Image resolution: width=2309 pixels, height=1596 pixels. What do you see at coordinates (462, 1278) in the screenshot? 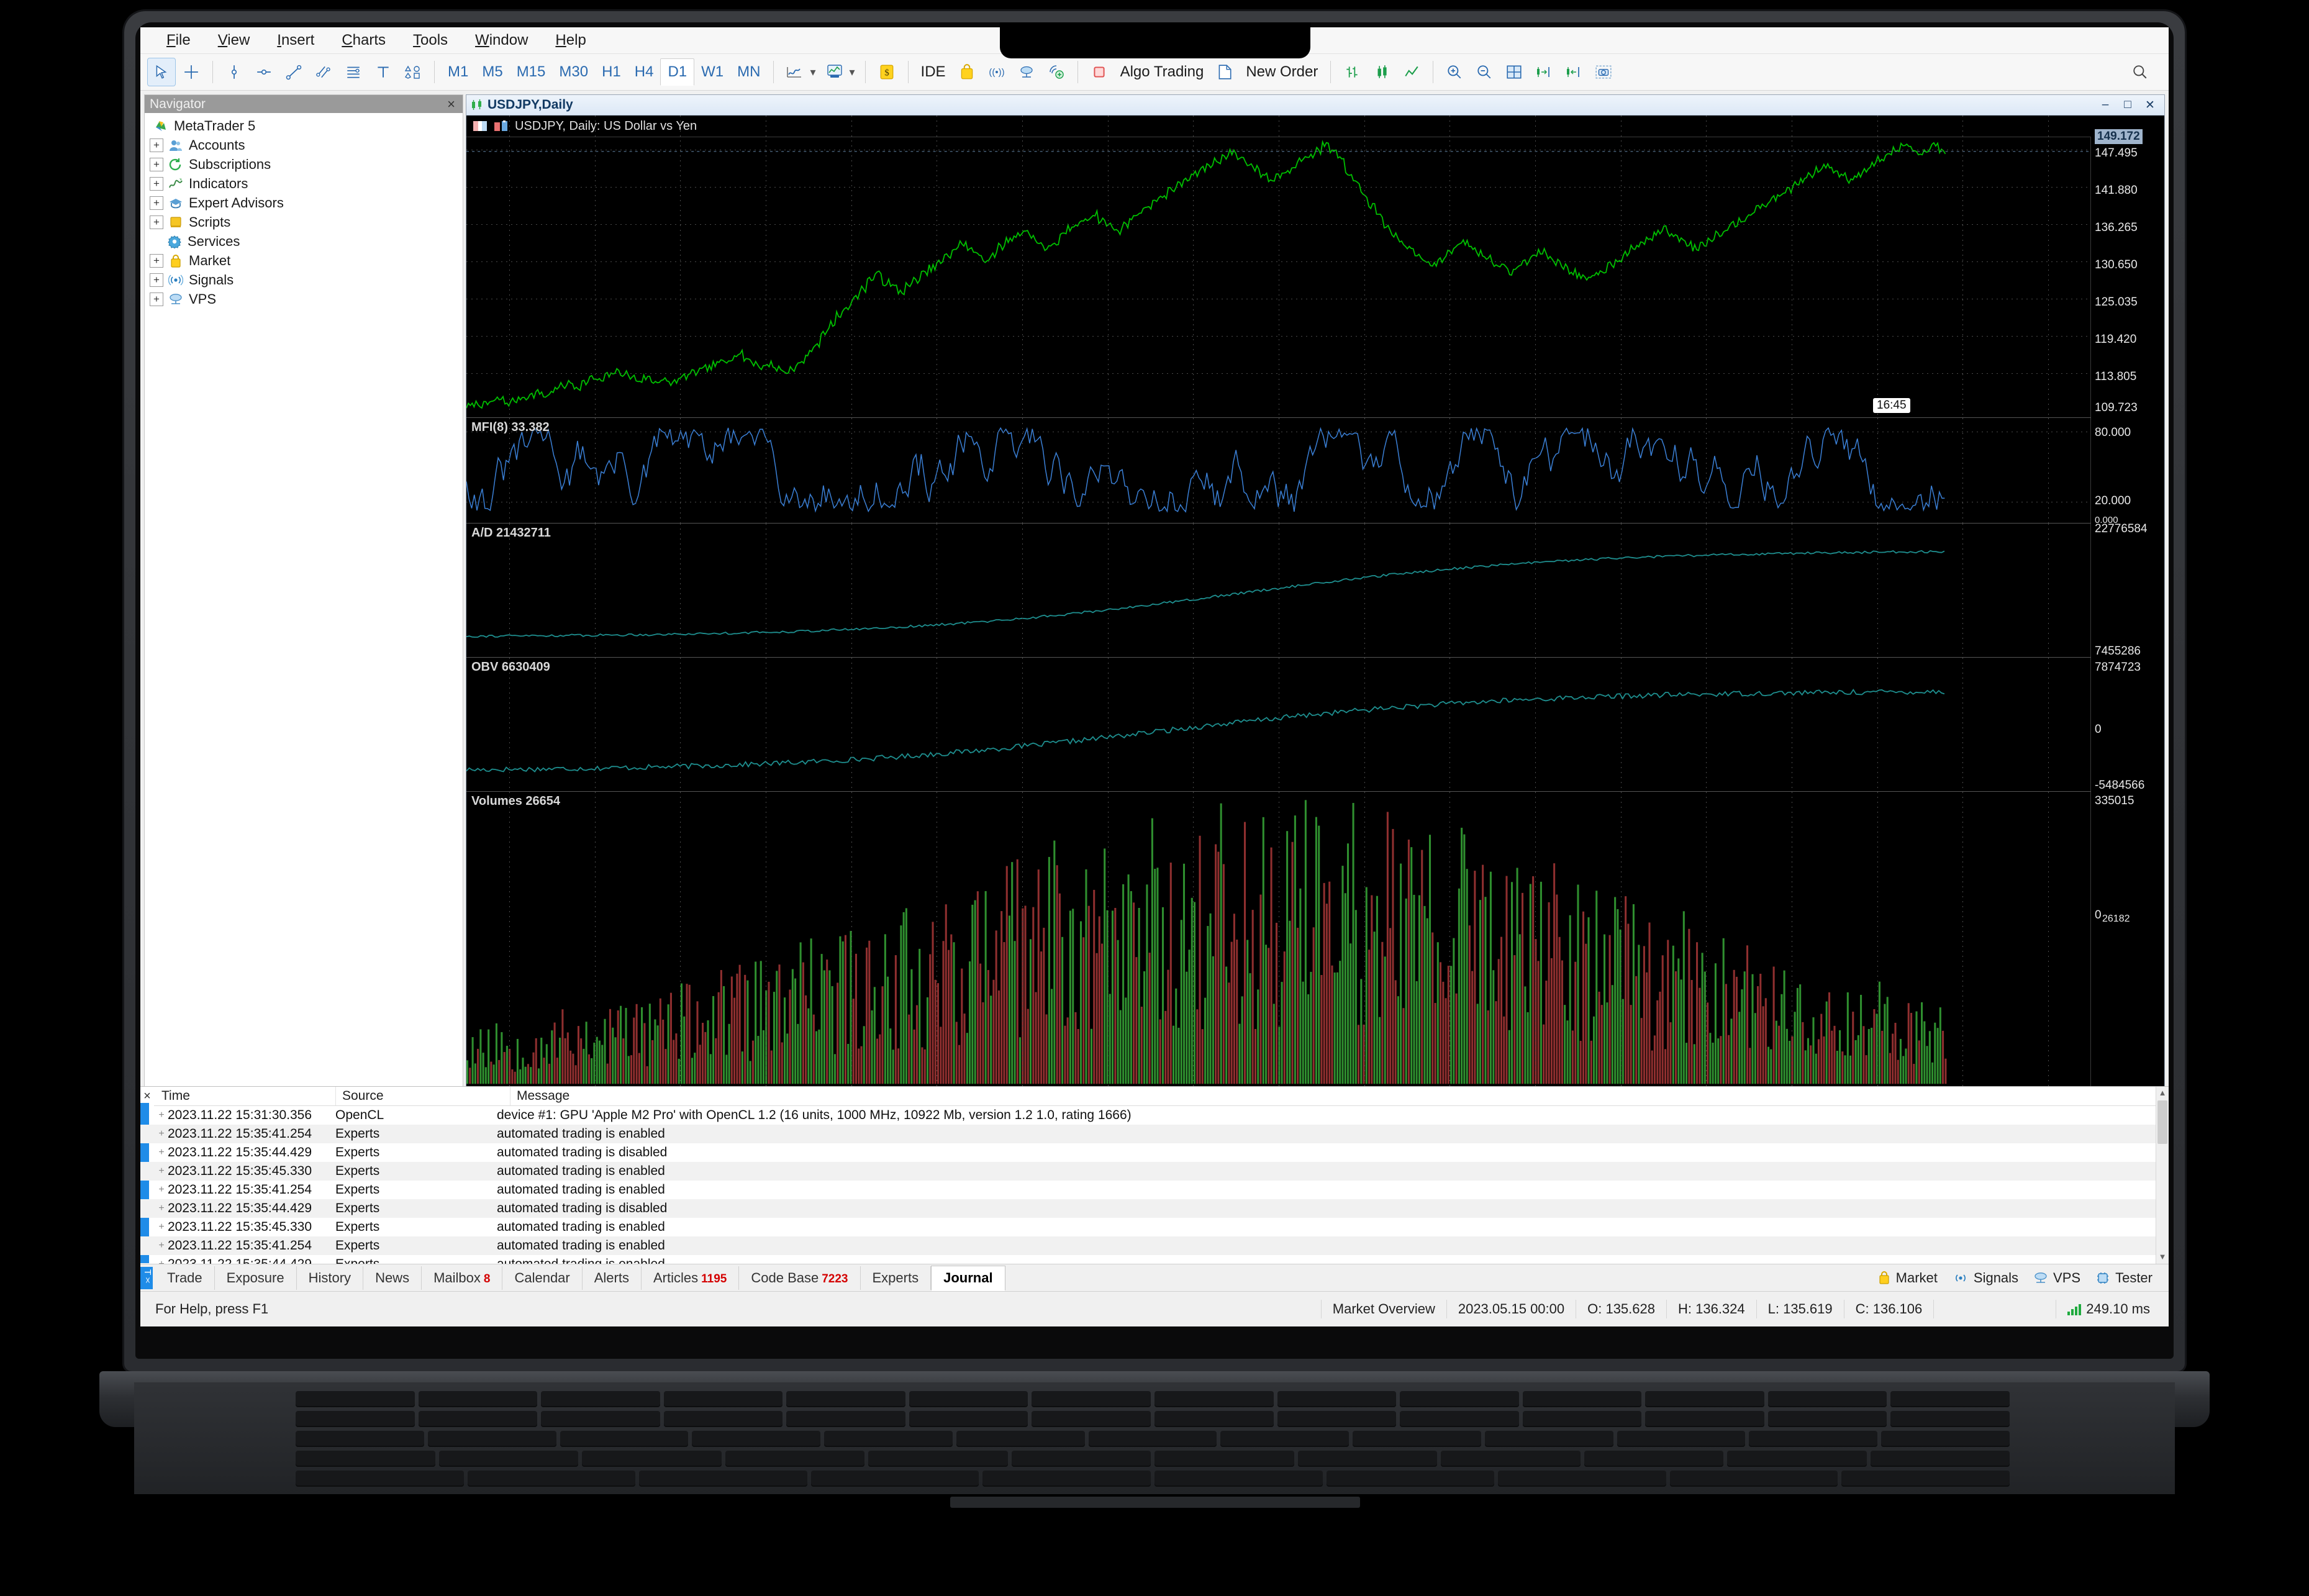
I see `terminal-tab-mailbox: Mailbox 8` at bounding box center [462, 1278].